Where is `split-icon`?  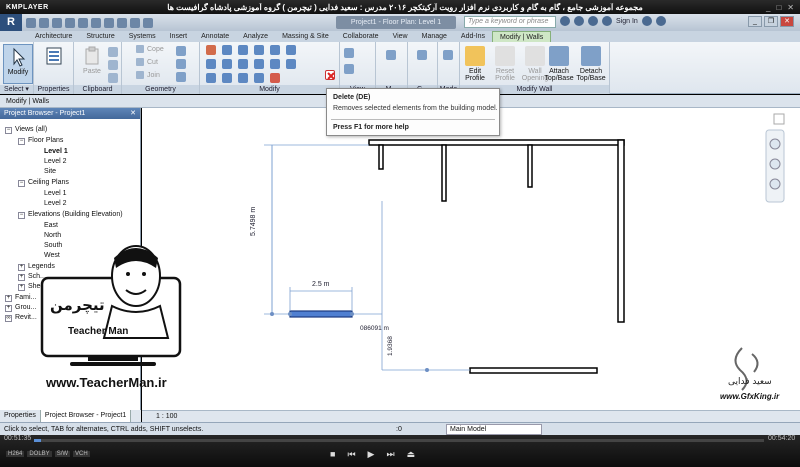 split-icon is located at coordinates (275, 50).